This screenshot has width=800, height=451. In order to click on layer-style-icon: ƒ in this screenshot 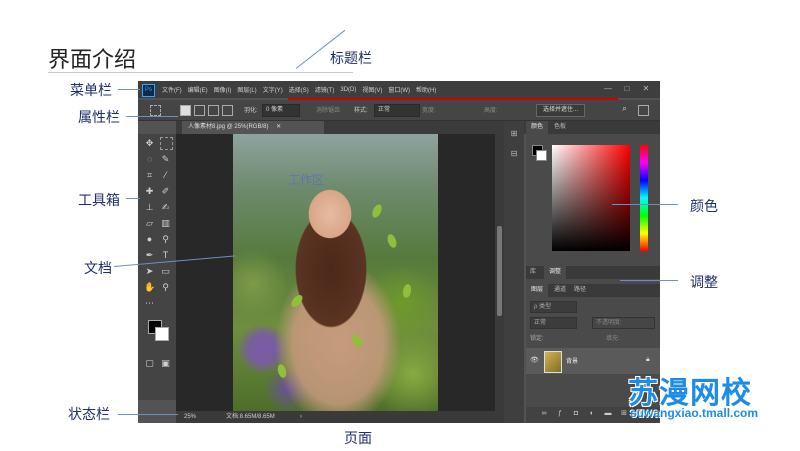, I will do `click(560, 414)`.